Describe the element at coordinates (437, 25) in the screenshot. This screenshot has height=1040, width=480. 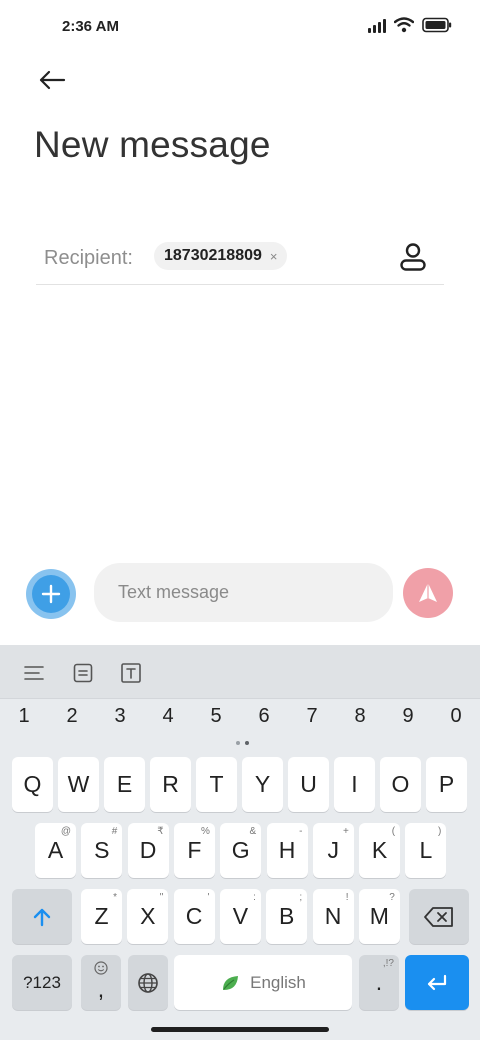
I see `battery-icon` at that location.